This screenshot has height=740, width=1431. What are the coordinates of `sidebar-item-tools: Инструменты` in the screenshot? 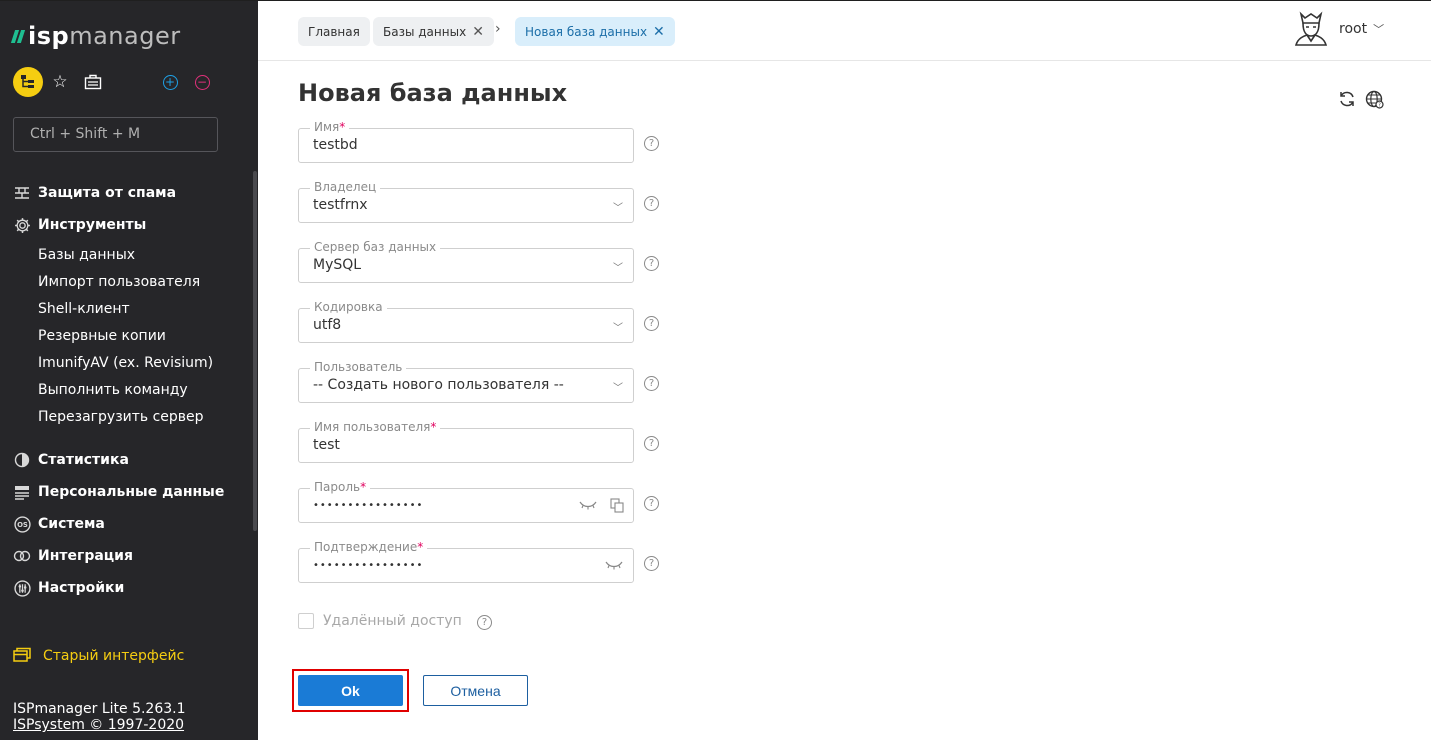 It's located at (133, 225).